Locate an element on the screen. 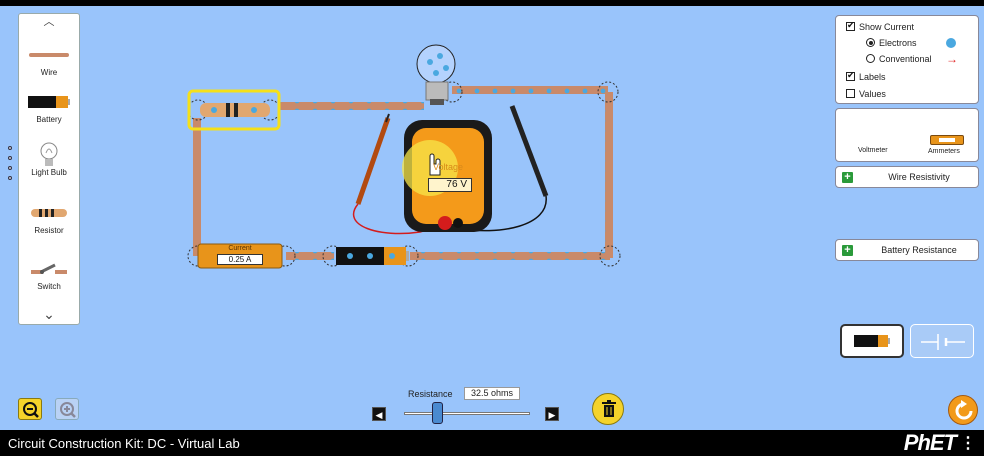 Image resolution: width=984 pixels, height=456 pixels. voltmeter-readout: 76 V is located at coordinates (450, 185).